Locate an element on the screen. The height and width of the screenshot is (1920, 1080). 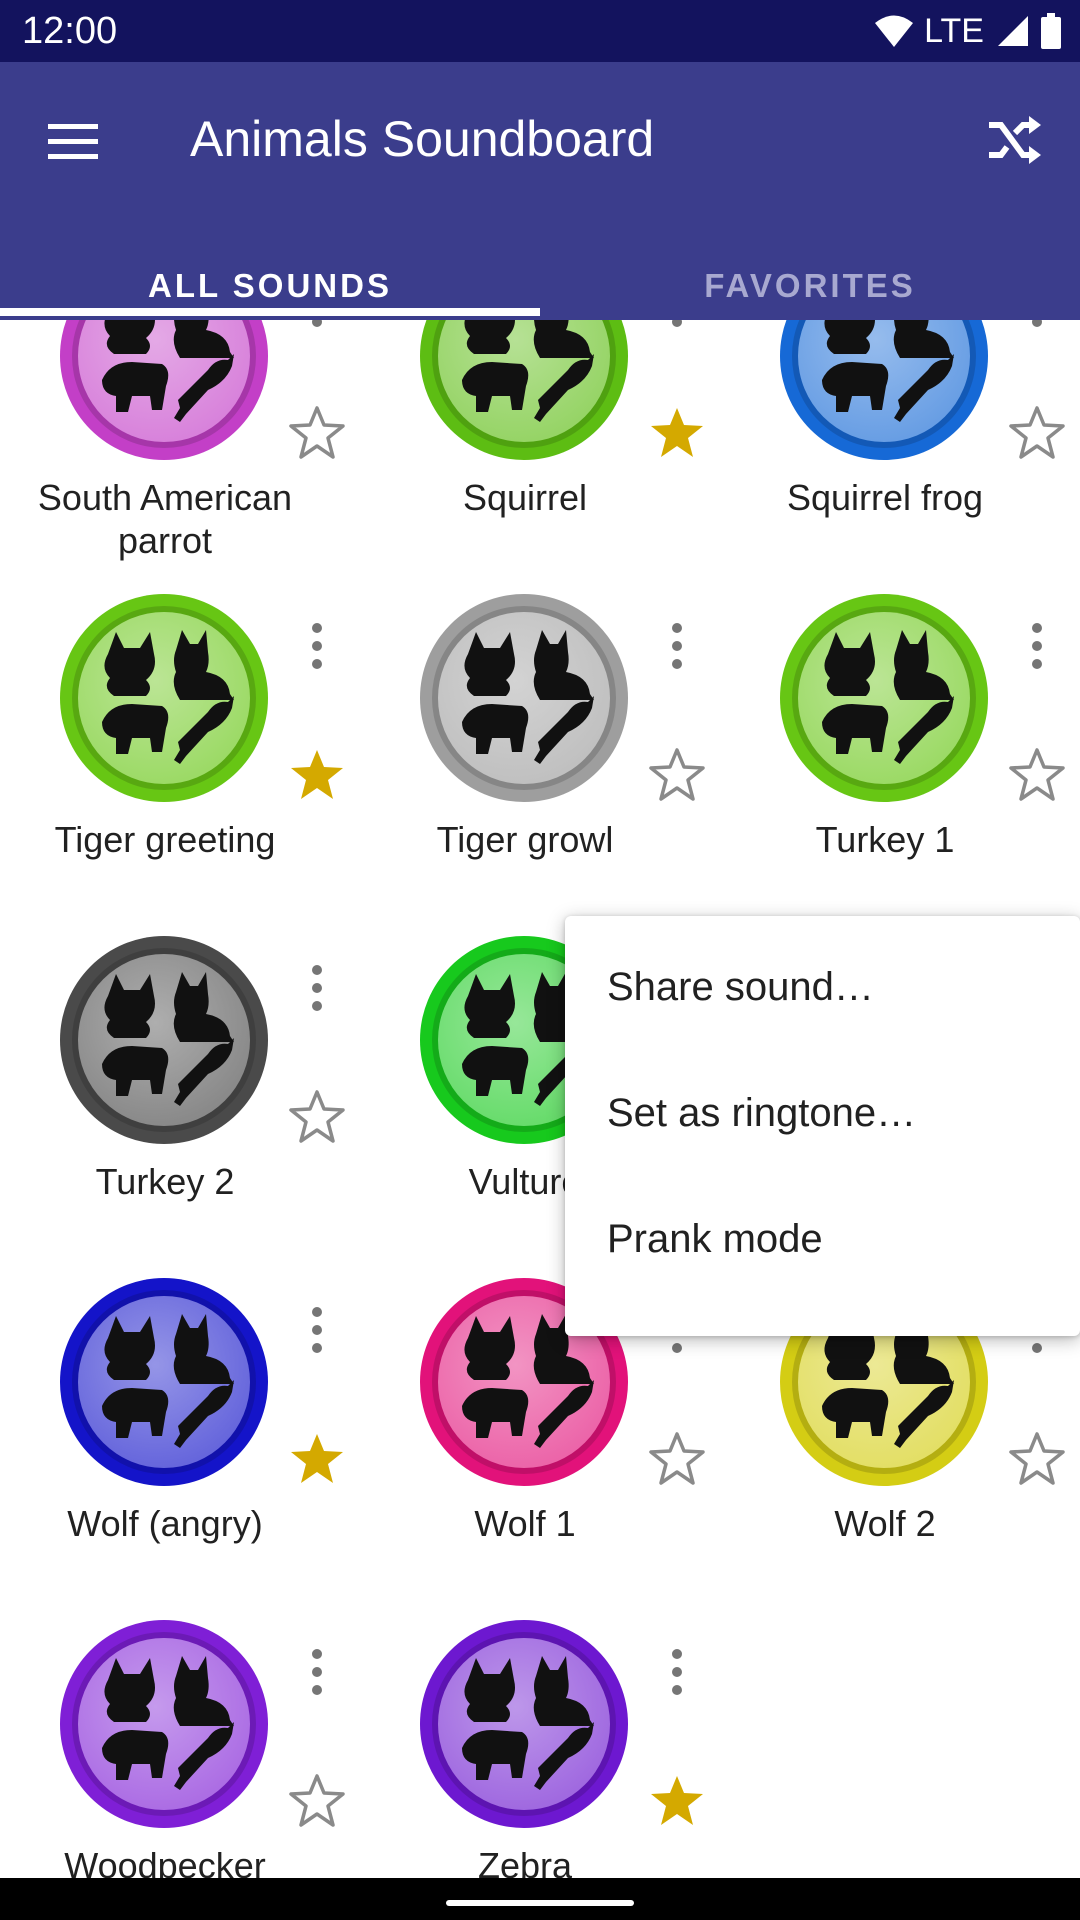
sound-label: Wolf 2 is located at coordinates (885, 1523).